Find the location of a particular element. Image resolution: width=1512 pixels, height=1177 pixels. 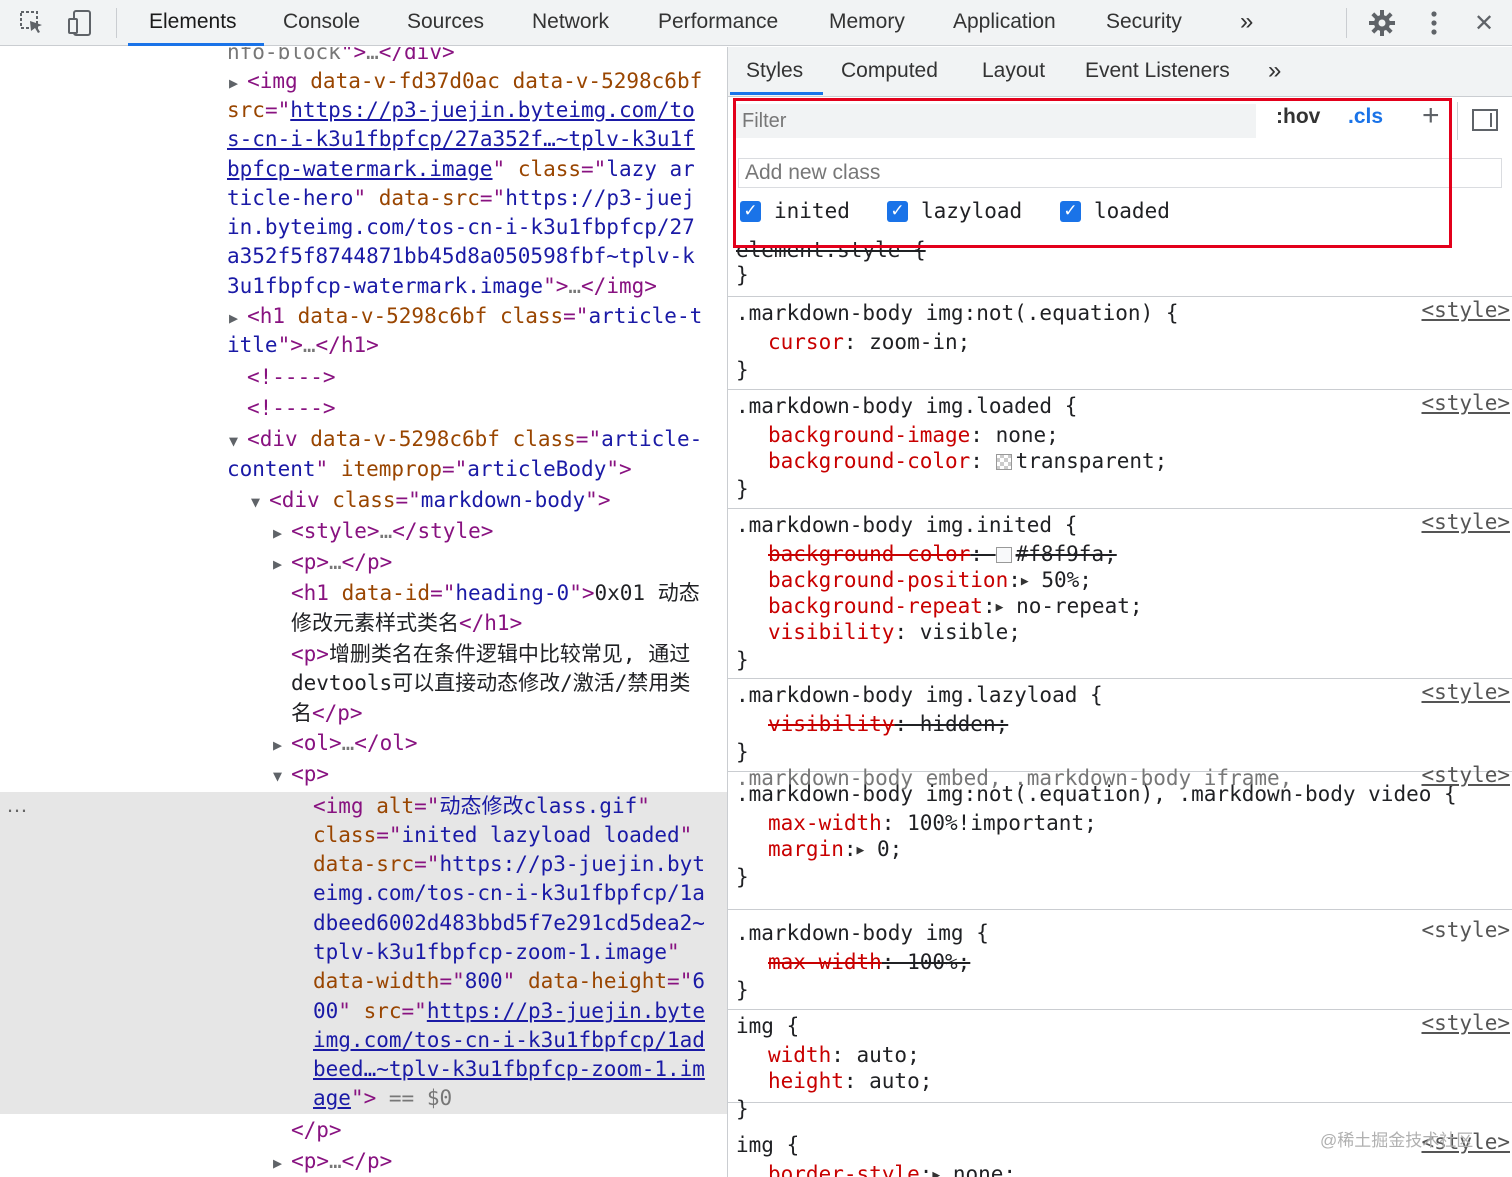

style-declaration: background-position:▶ 50%; is located at coordinates (930, 580).